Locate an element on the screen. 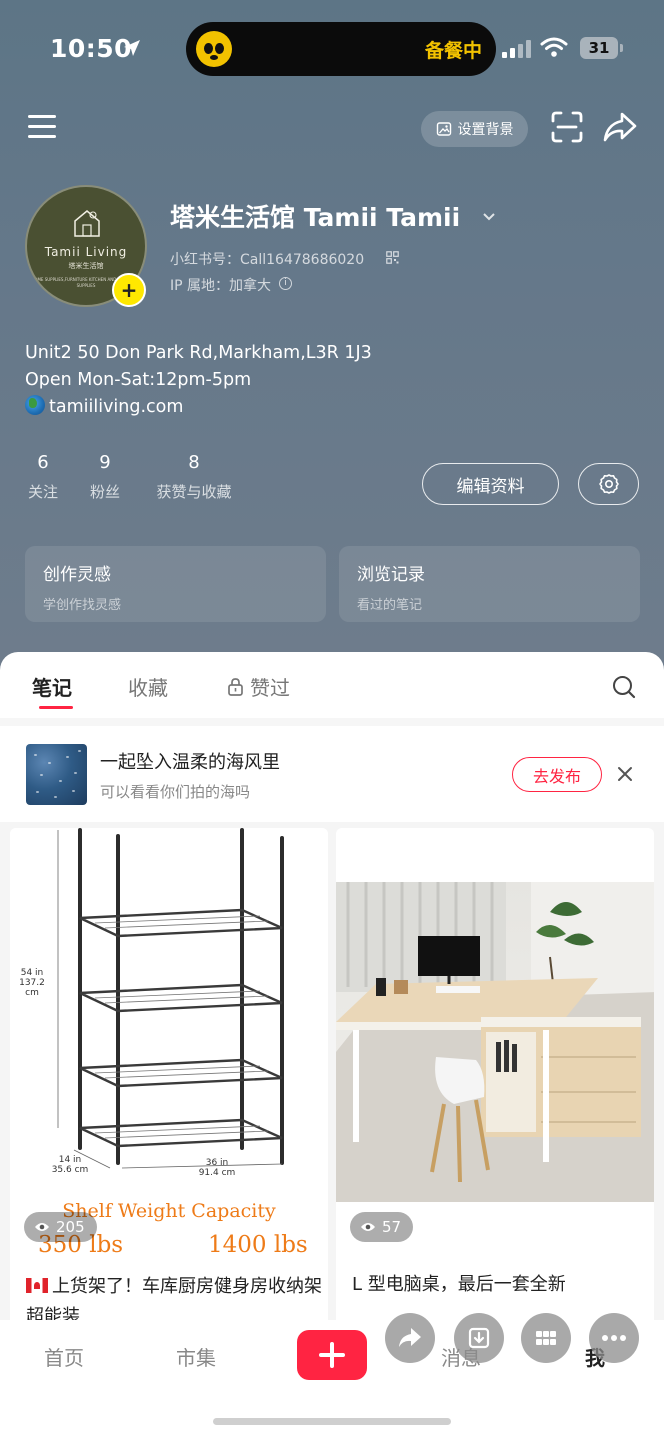  search-icon is located at coordinates (624, 687).